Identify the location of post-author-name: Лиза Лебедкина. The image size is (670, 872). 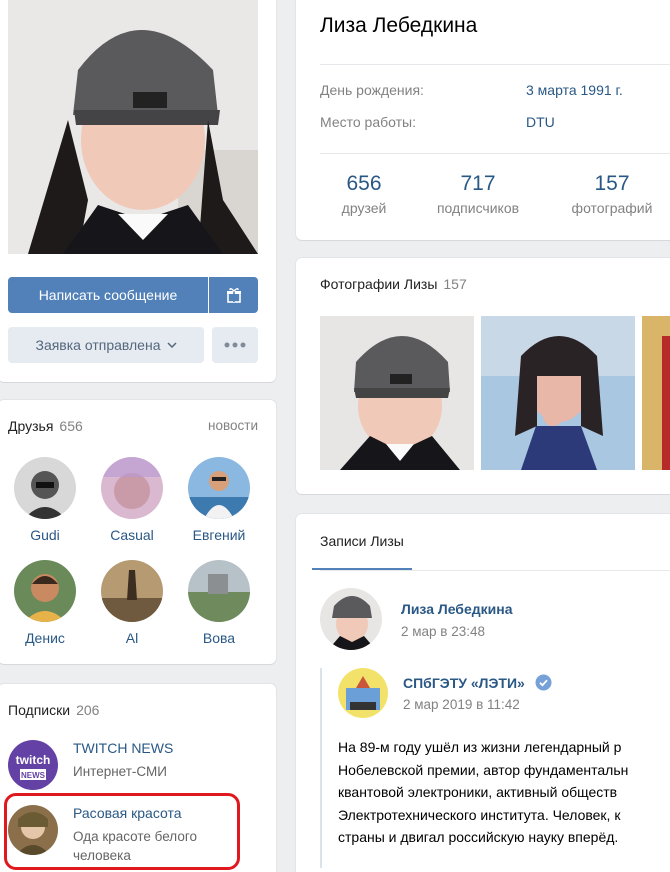
(456, 609).